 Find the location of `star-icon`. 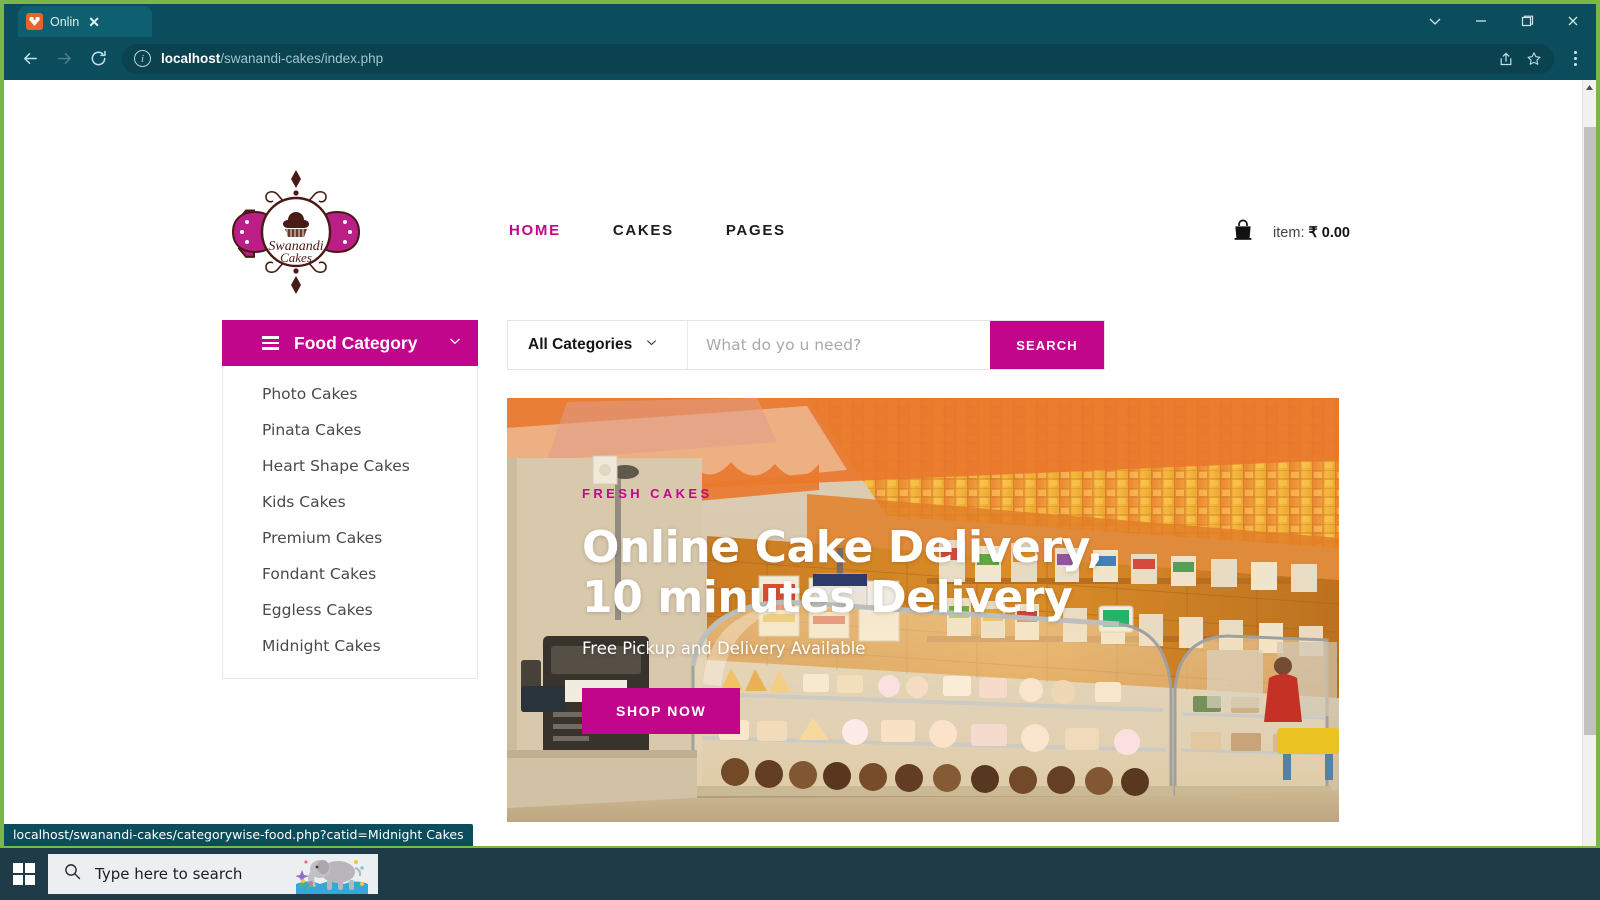

star-icon is located at coordinates (1534, 59).